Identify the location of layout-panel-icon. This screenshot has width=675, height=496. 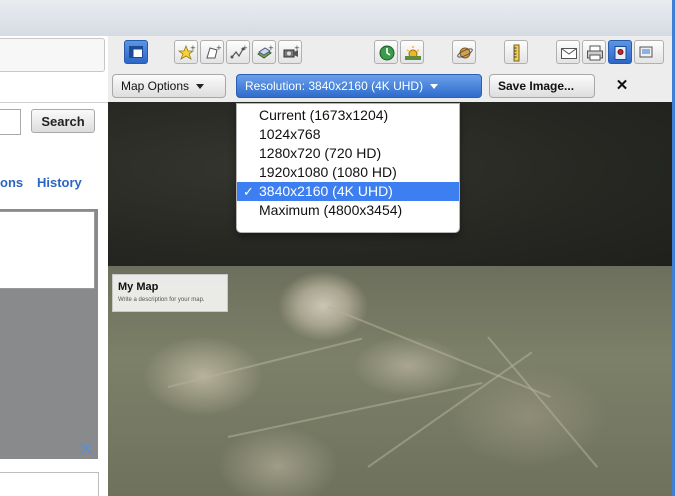
(136, 52).